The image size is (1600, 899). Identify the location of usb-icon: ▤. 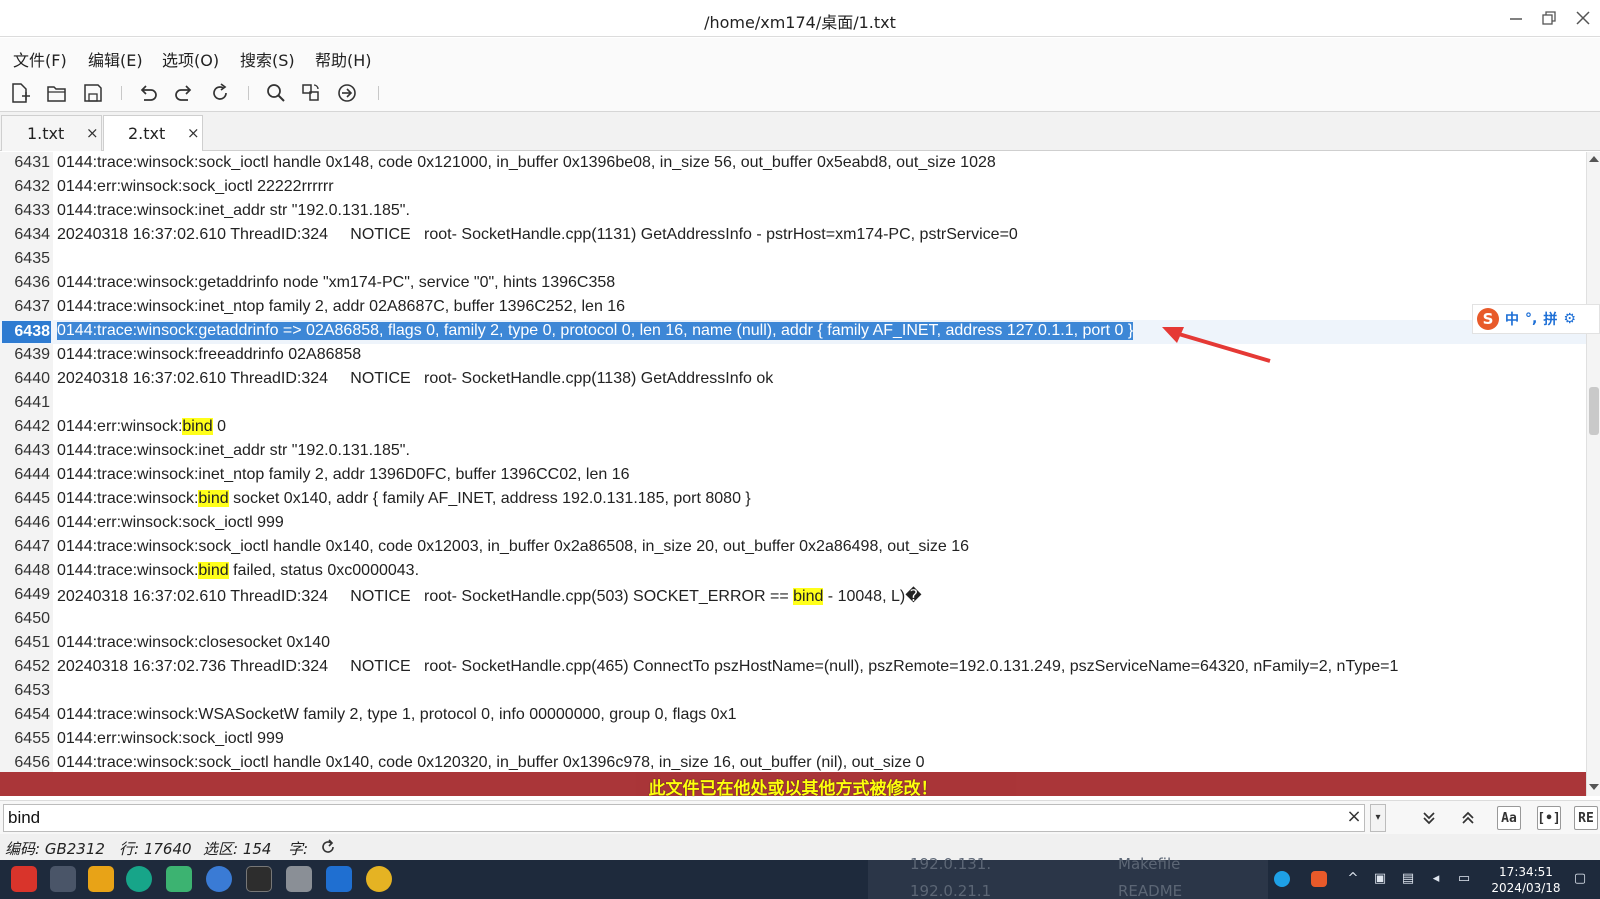
(1408, 879).